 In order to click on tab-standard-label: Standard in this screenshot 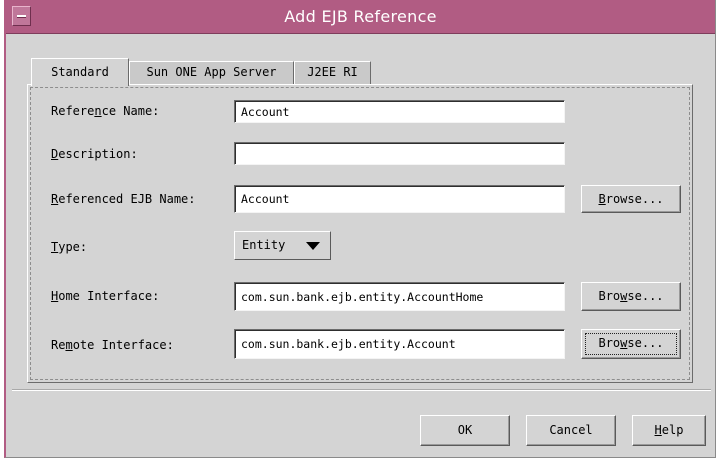, I will do `click(80, 72)`.